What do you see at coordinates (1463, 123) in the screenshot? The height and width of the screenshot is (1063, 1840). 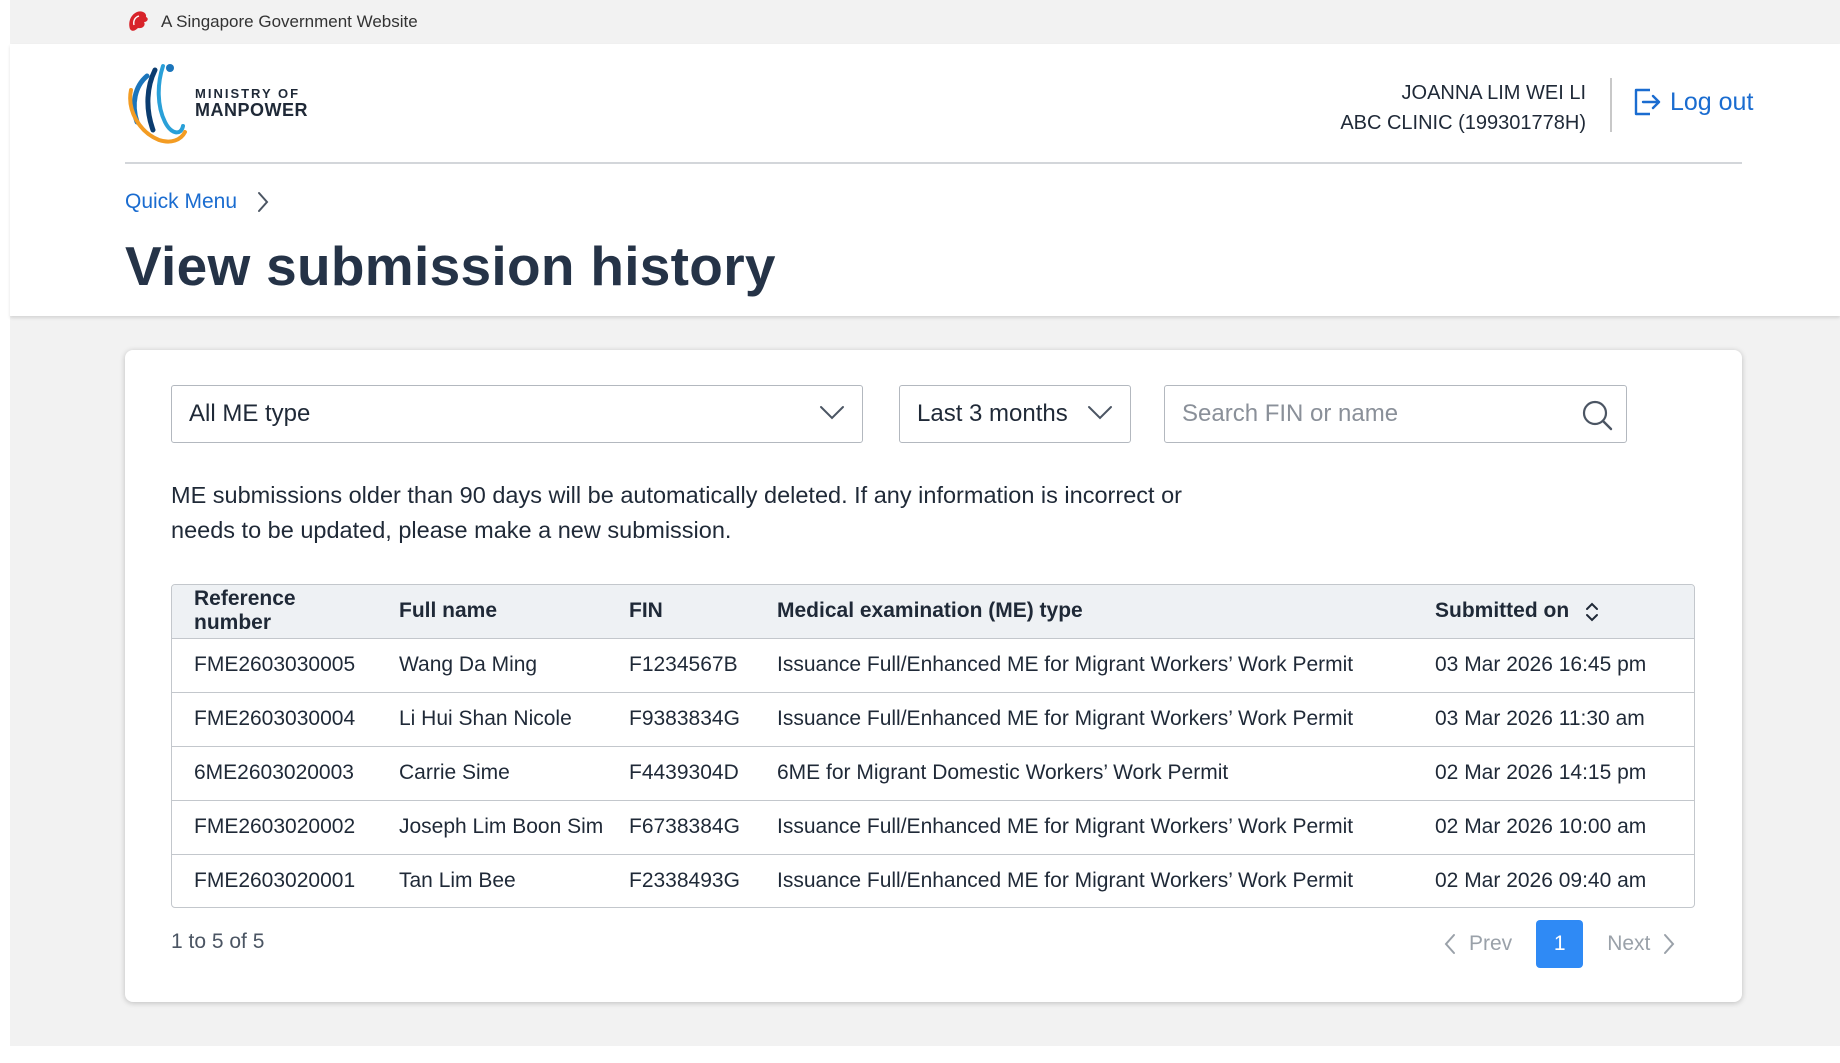 I see `user-org: ABC CLINIC (199301778H)` at bounding box center [1463, 123].